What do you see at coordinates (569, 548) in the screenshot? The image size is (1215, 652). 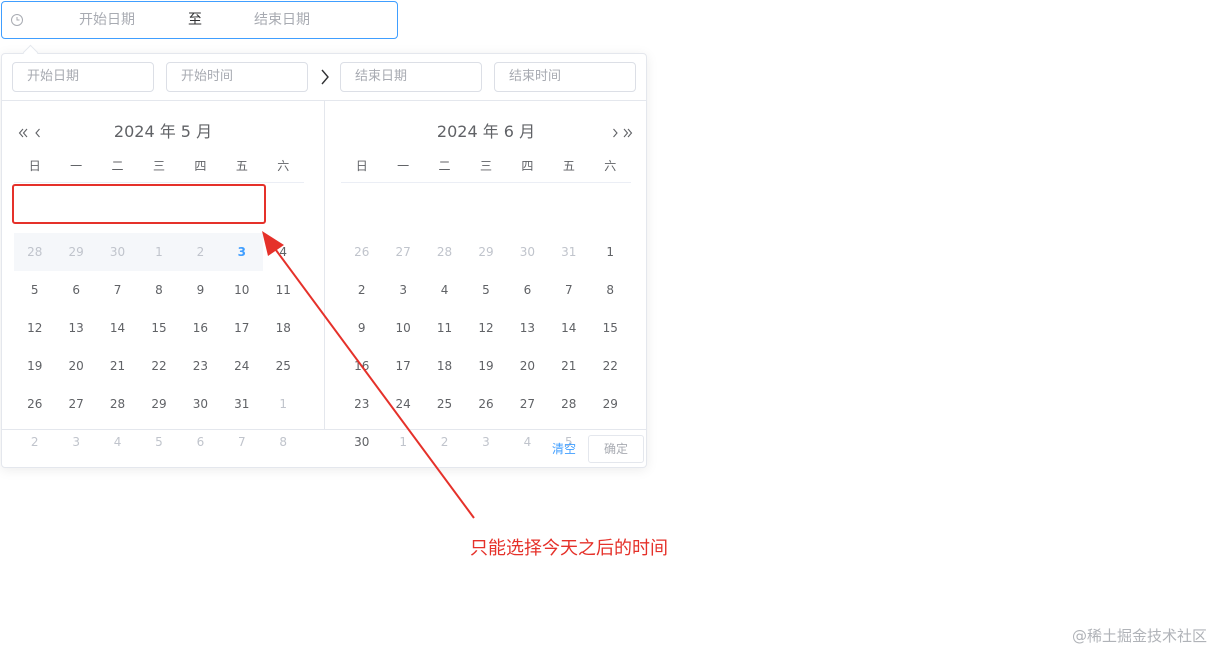 I see `annotation-text: 只能选择今天之后的时间` at bounding box center [569, 548].